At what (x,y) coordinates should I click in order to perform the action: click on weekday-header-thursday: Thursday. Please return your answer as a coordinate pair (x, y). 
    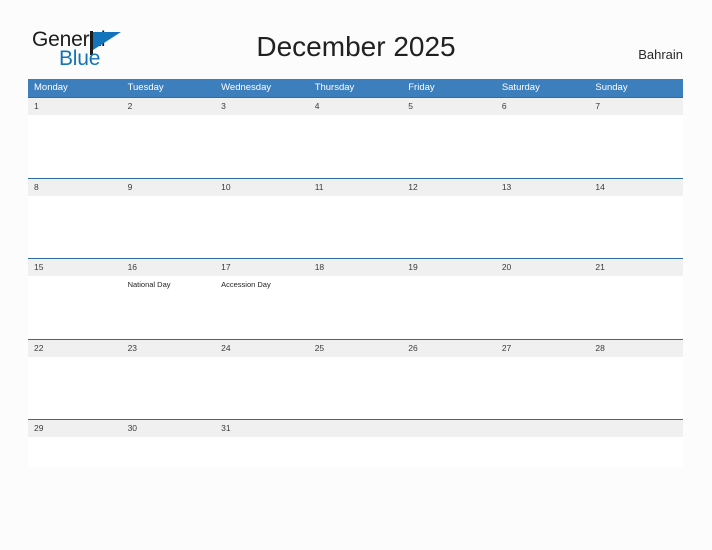
    Looking at the image, I should click on (334, 87).